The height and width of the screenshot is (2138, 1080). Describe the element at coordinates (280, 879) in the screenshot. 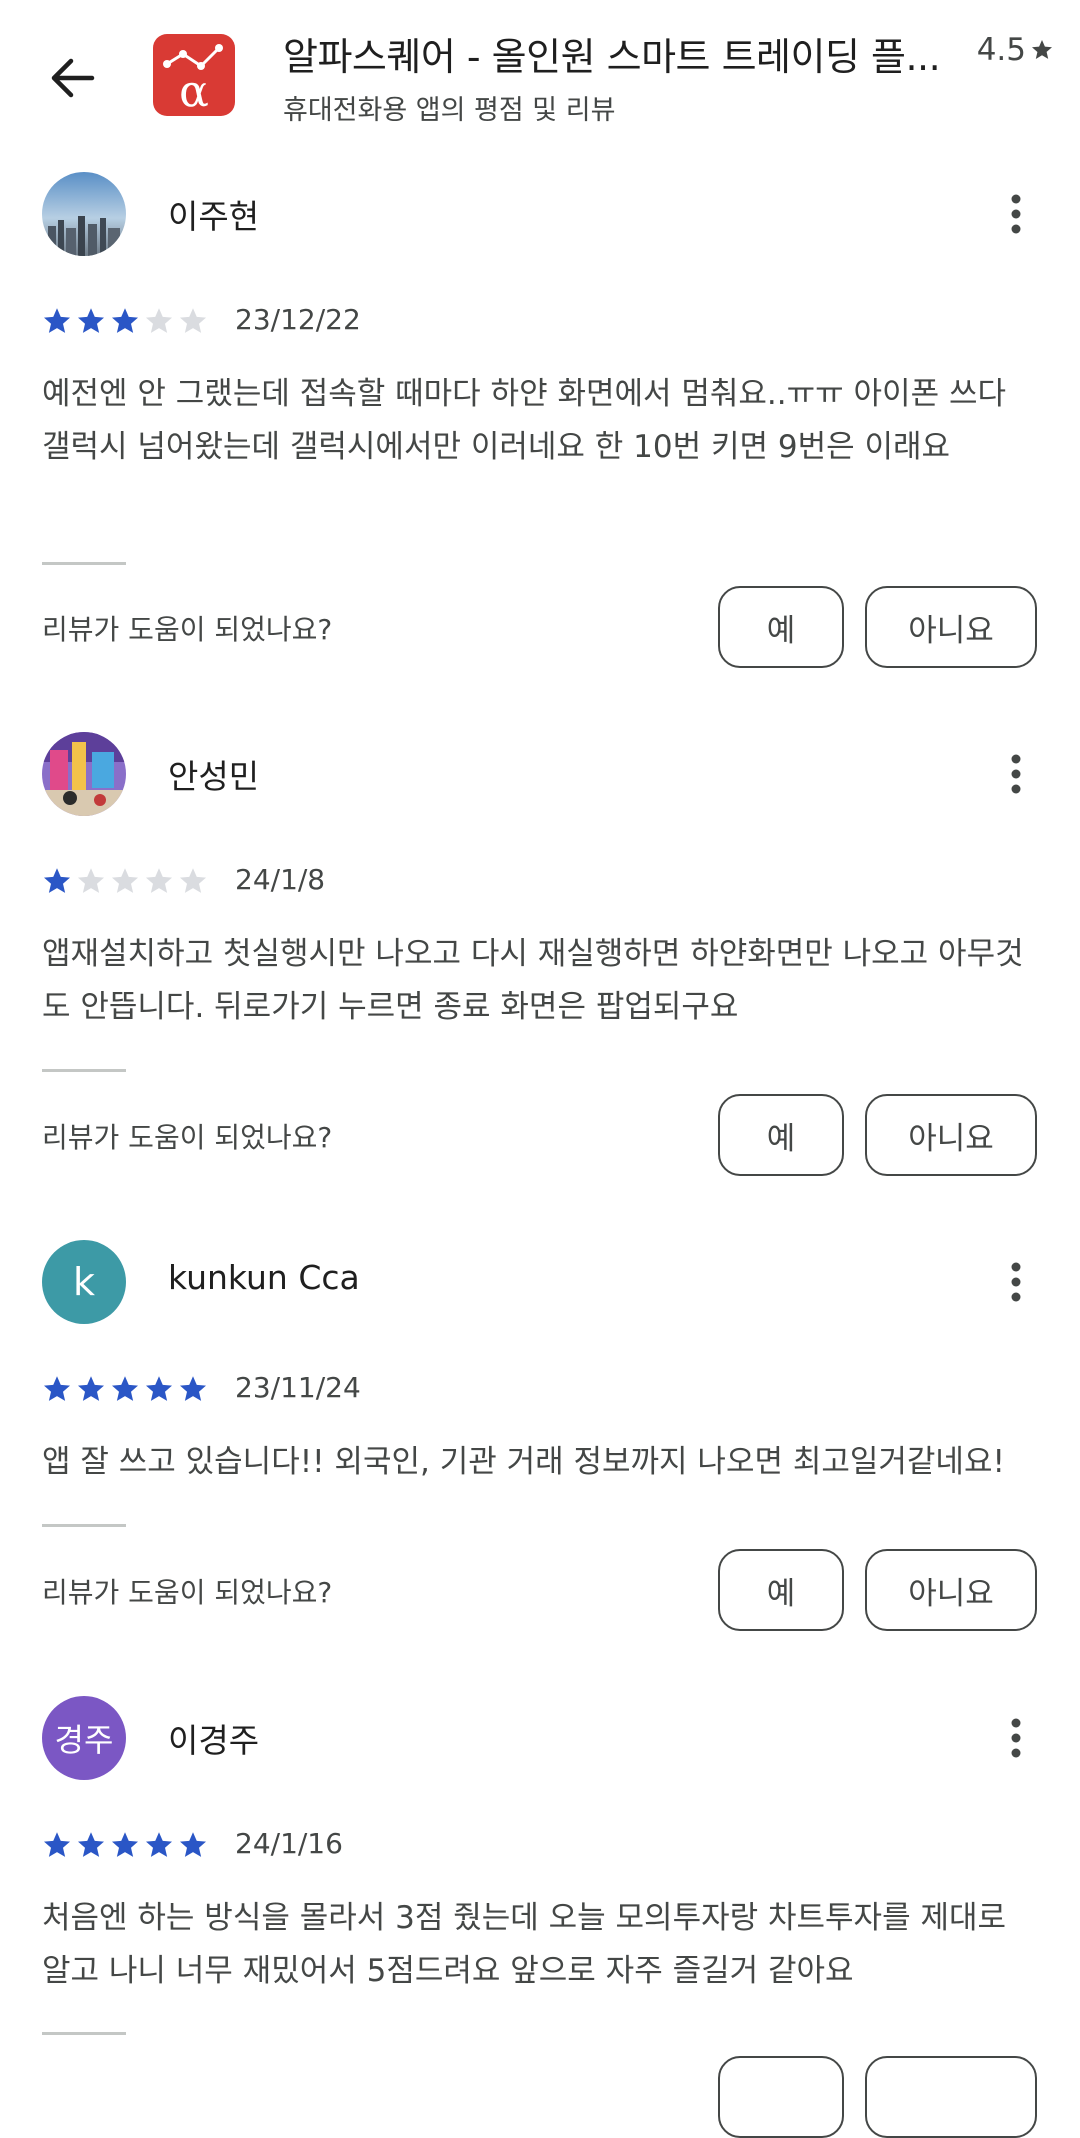

I see `review-date: 24/1/8` at that location.